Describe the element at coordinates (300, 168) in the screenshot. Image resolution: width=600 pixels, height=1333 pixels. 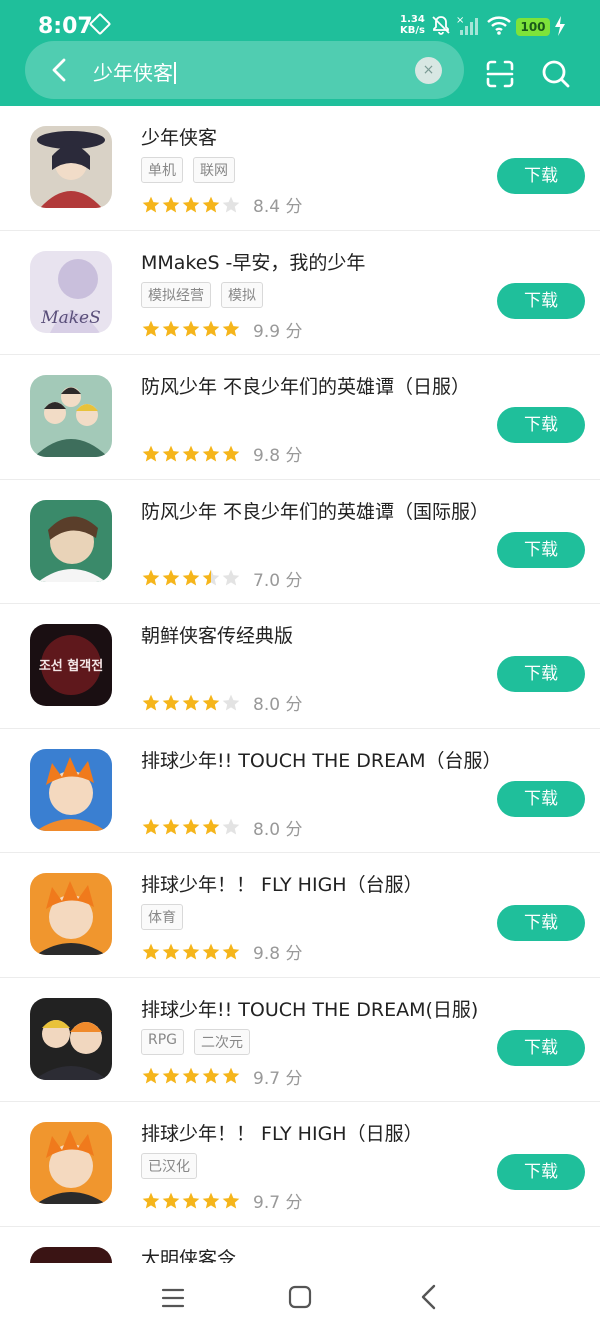
I see `list-item: 少年侠客单机 联网 8.4 分 下载` at that location.